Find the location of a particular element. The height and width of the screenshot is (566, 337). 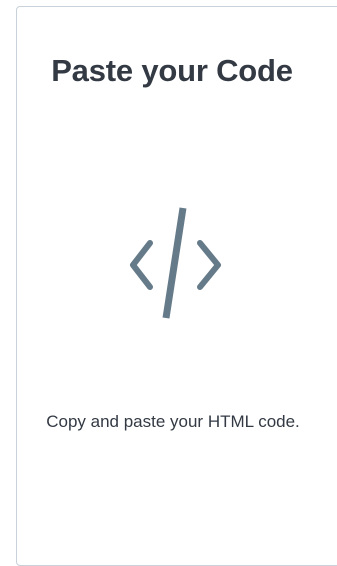

card-description: Copy and paste your HTML code. is located at coordinates (173, 421).